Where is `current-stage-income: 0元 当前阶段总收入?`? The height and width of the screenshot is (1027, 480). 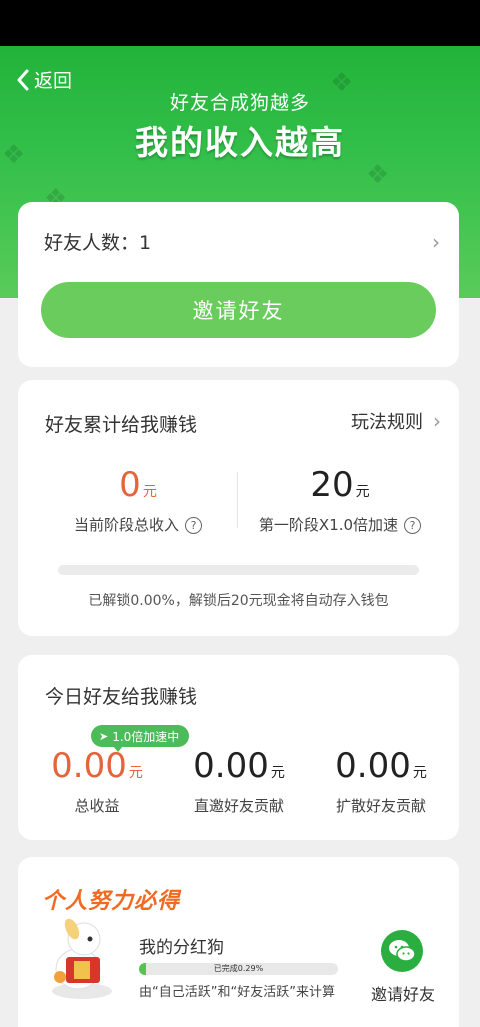 current-stage-income: 0元 当前阶段总收入? is located at coordinates (138, 501).